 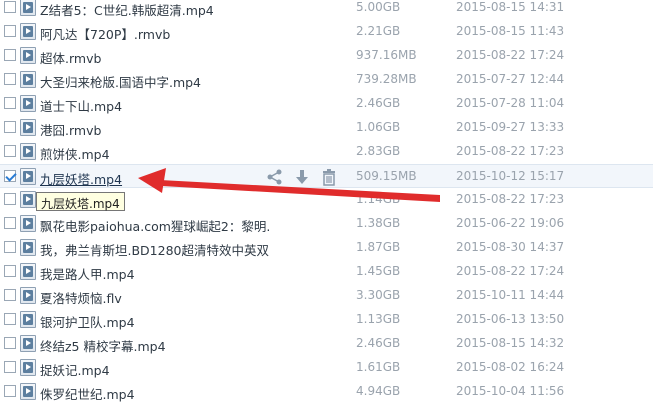 What do you see at coordinates (326, 80) in the screenshot?
I see `file-row: 大圣归来枪版.国语中字.mp4 739.28MB 2015-07-27 12:44` at bounding box center [326, 80].